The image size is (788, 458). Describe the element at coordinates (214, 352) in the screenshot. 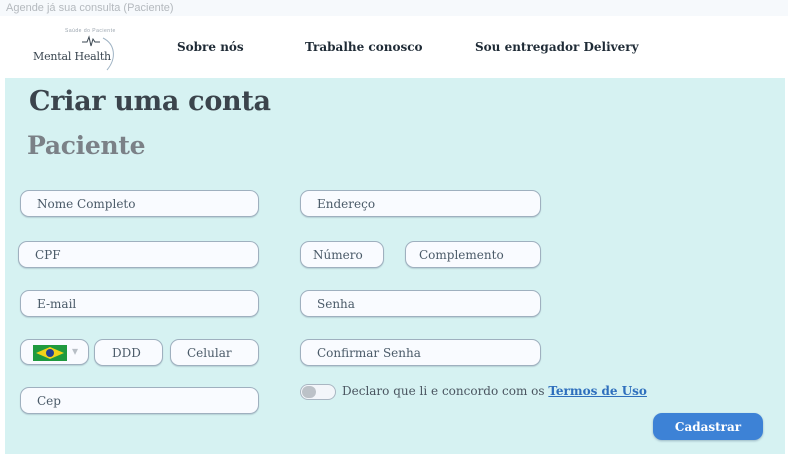

I see `cellphone-input` at that location.